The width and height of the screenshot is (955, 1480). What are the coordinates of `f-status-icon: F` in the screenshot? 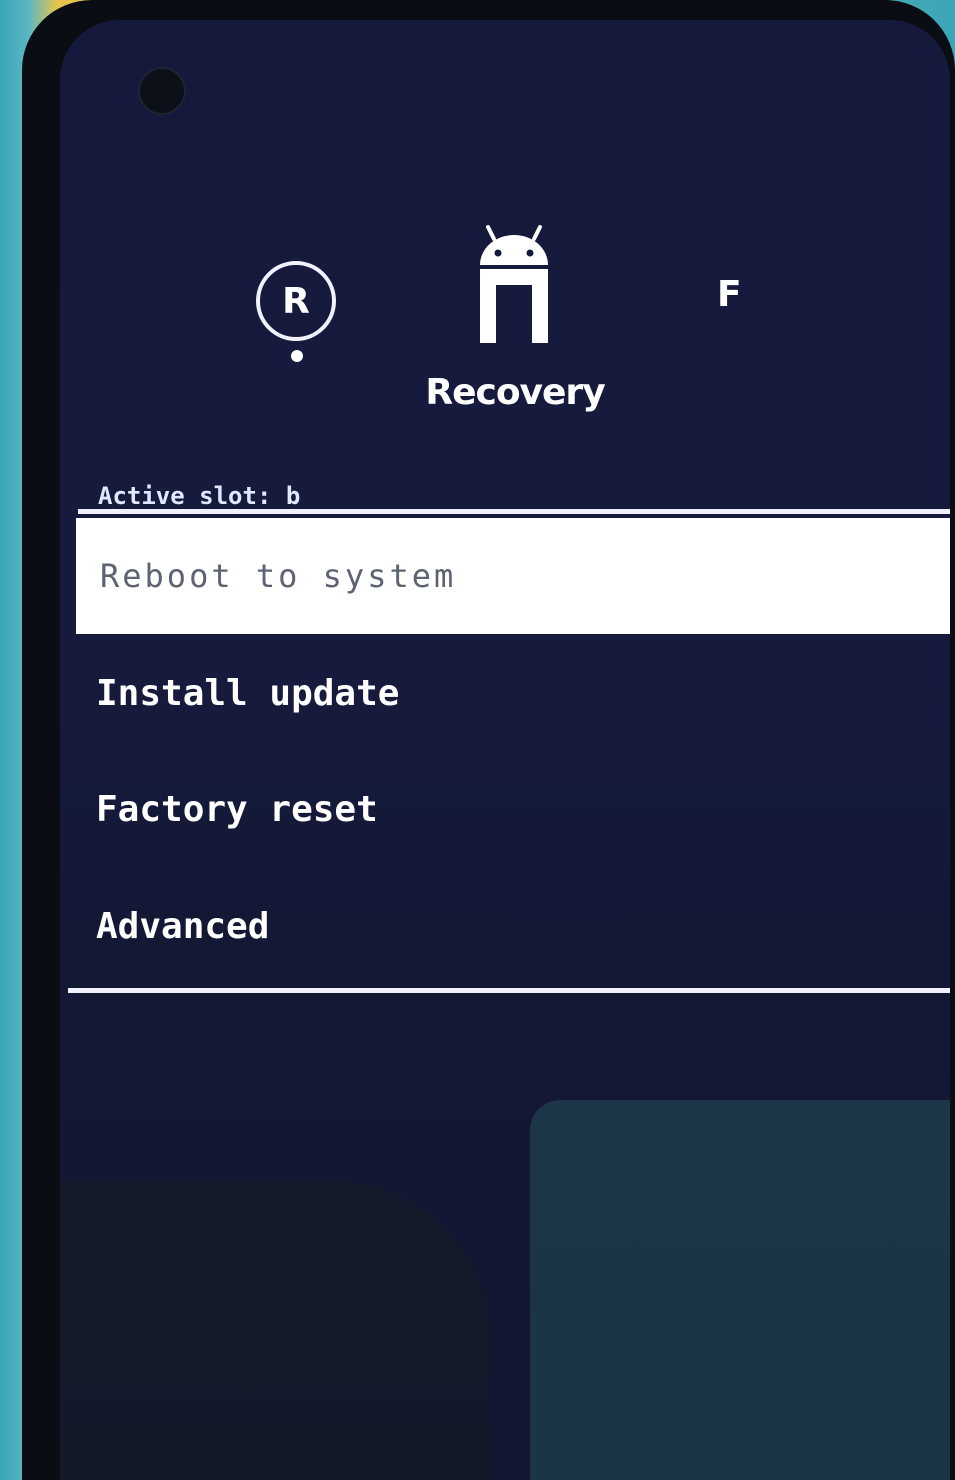 It's located at (729, 294).